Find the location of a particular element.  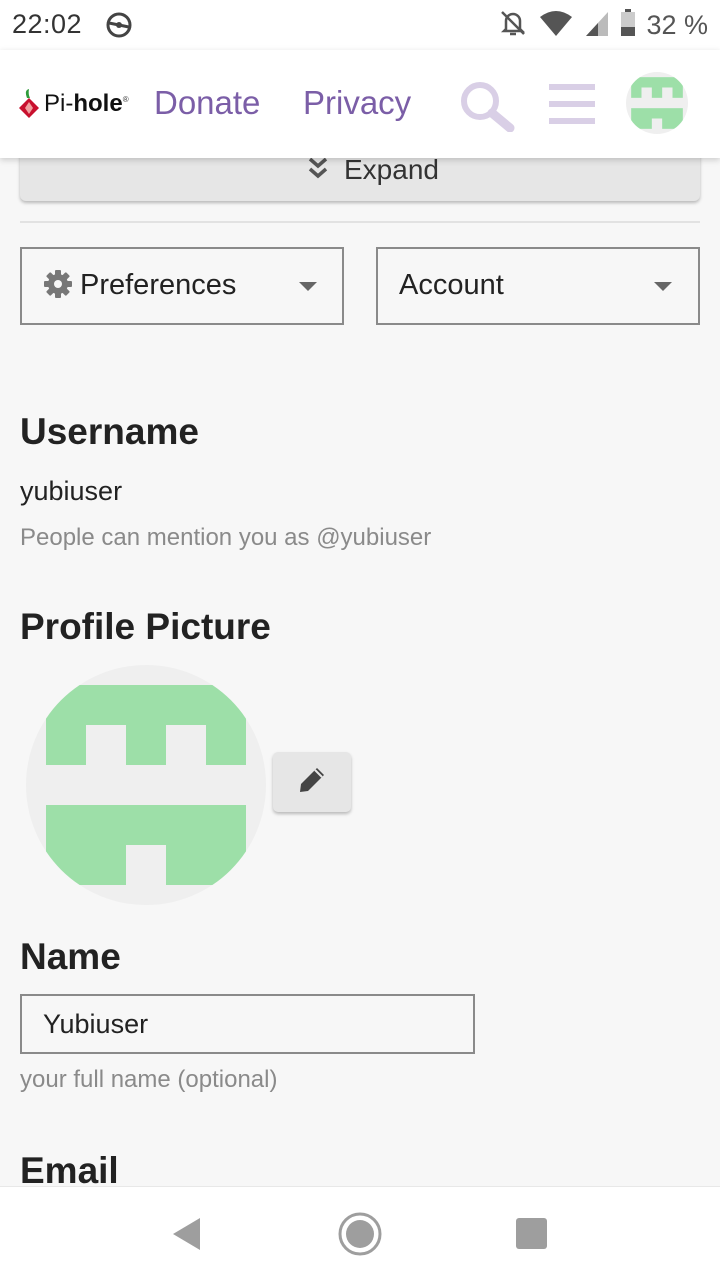

edit-profile-picture-button is located at coordinates (312, 782).